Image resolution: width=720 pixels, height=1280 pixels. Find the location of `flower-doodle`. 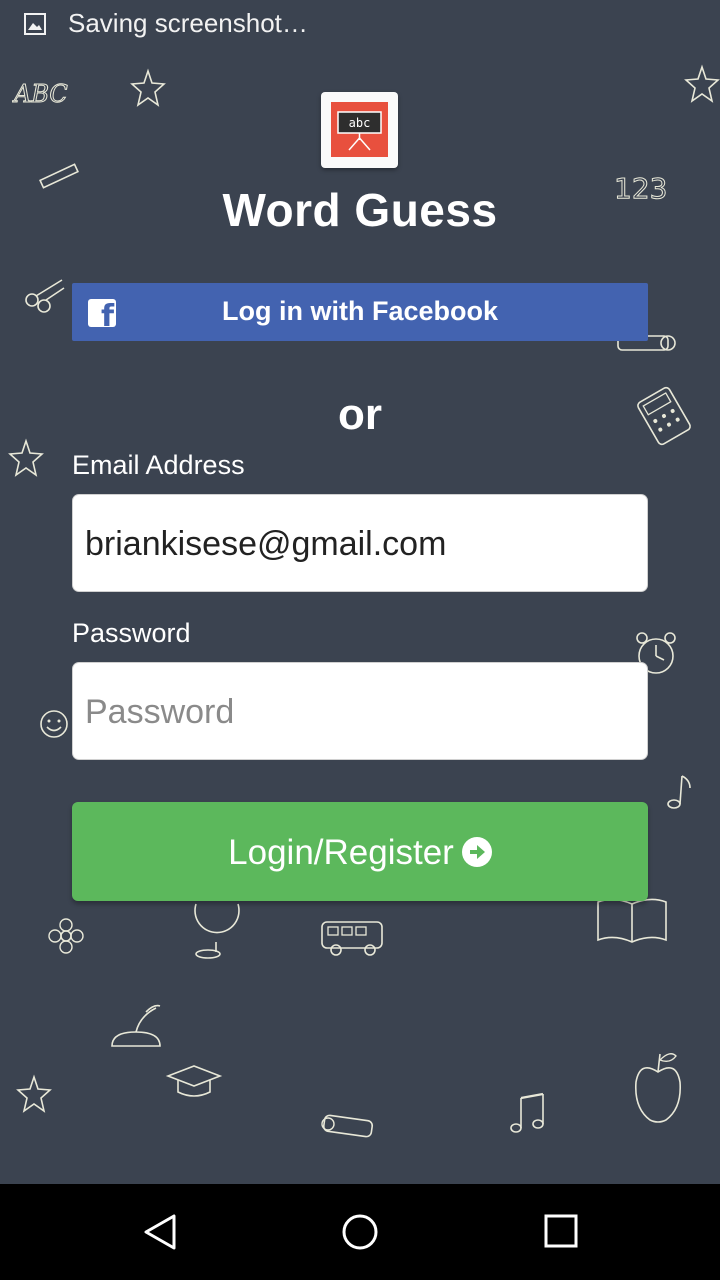

flower-doodle is located at coordinates (66, 936).